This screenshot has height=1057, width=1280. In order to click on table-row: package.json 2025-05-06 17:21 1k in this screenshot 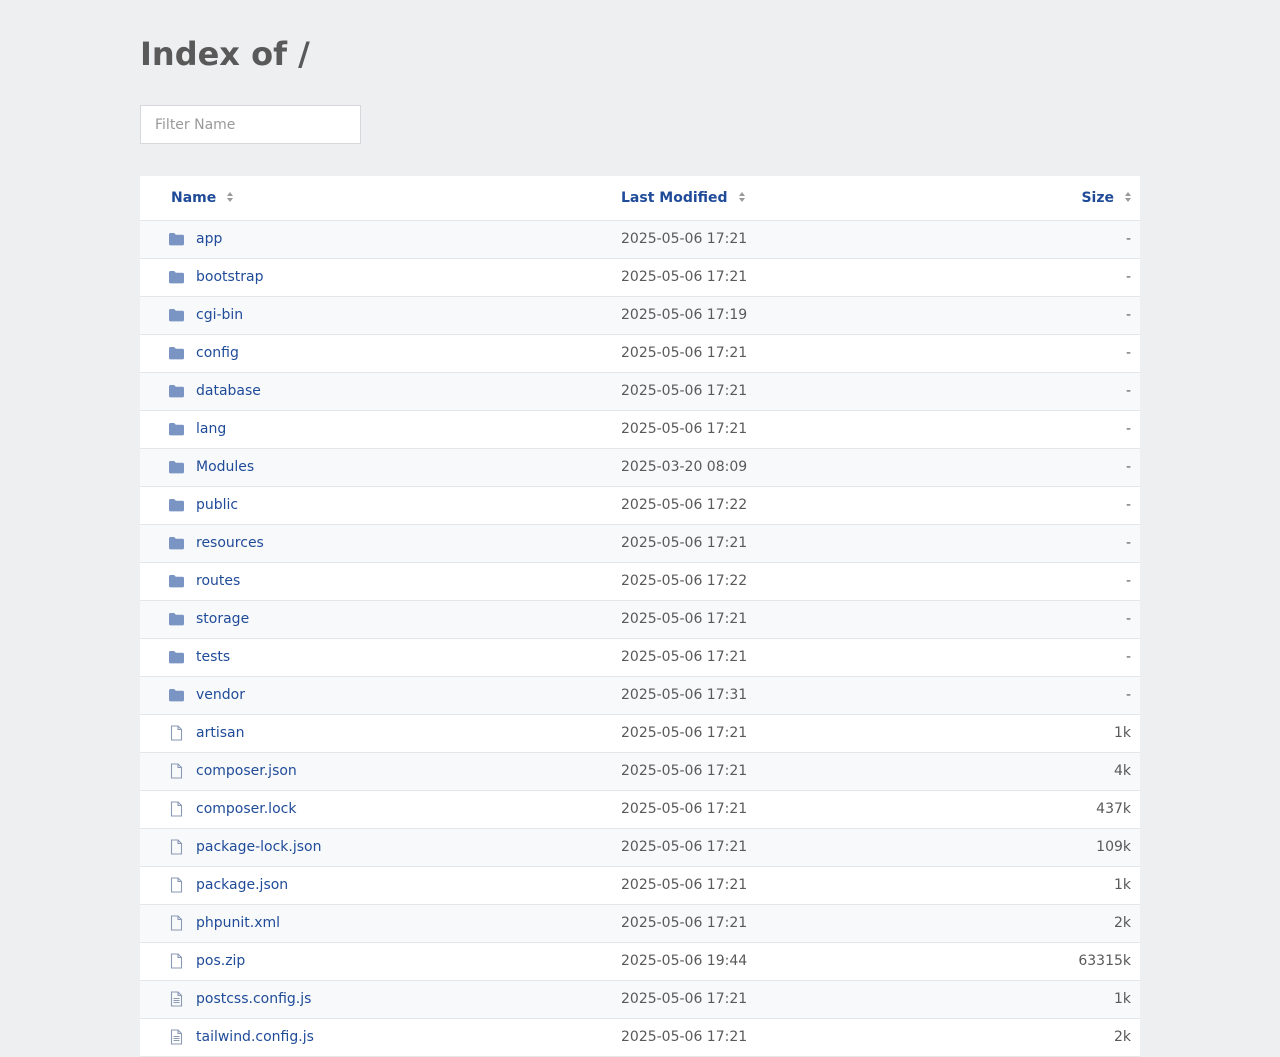, I will do `click(640, 886)`.